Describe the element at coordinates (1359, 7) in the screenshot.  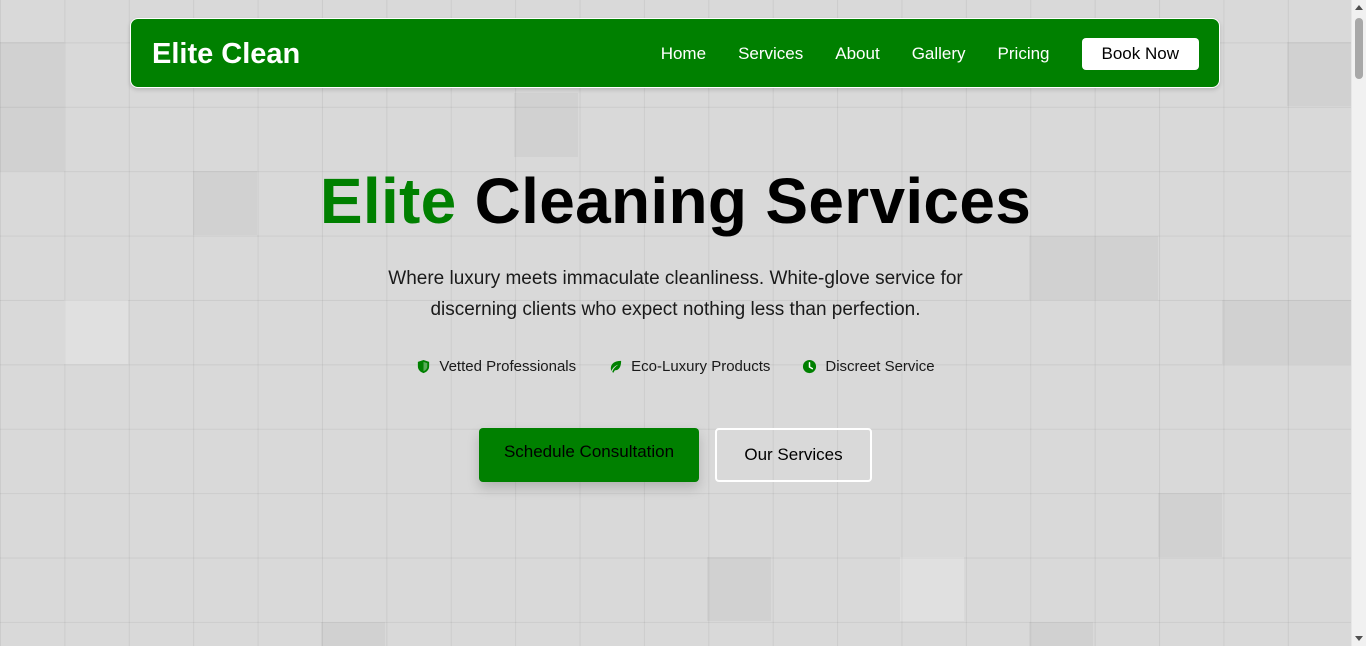
I see `scroll-up-arrow-icon` at that location.